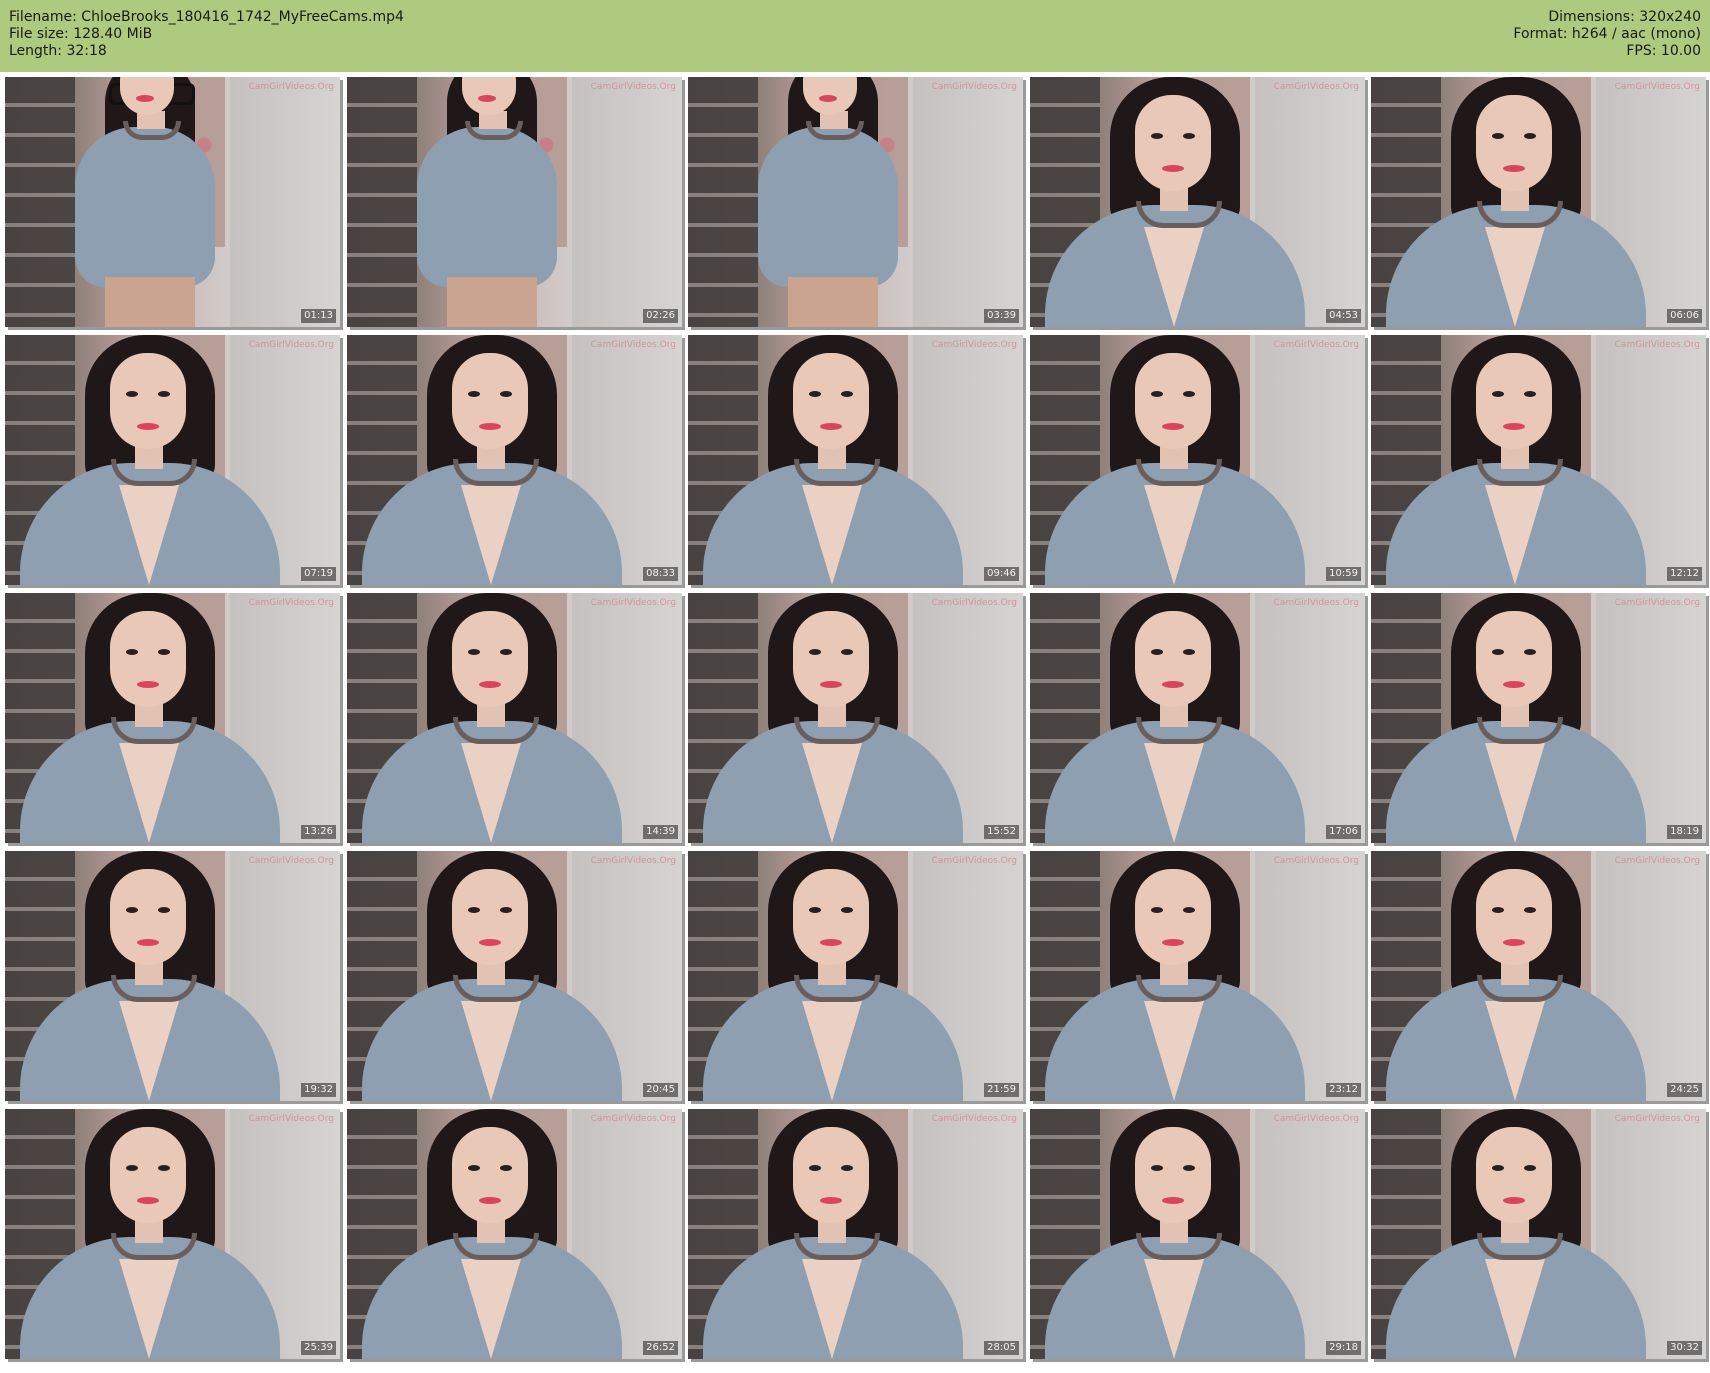 The height and width of the screenshot is (1373, 1710). Describe the element at coordinates (1197, 1234) in the screenshot. I see `thumbnail-frame: CamGirlVideos.Org 29:18` at that location.